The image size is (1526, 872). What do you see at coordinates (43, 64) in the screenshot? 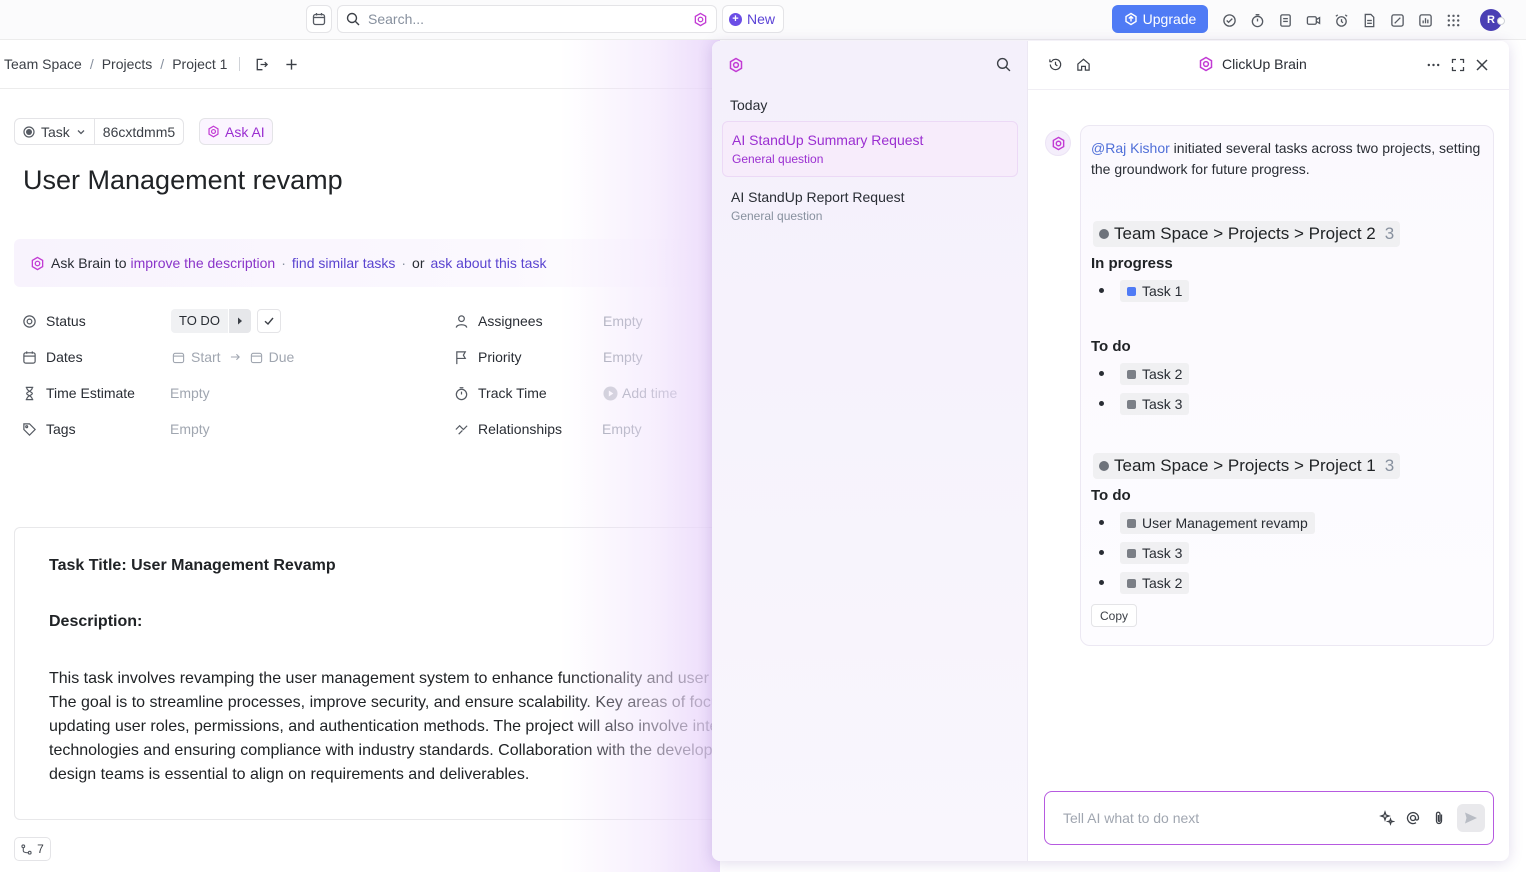
I see `breadcrumb-item: Team Space` at bounding box center [43, 64].